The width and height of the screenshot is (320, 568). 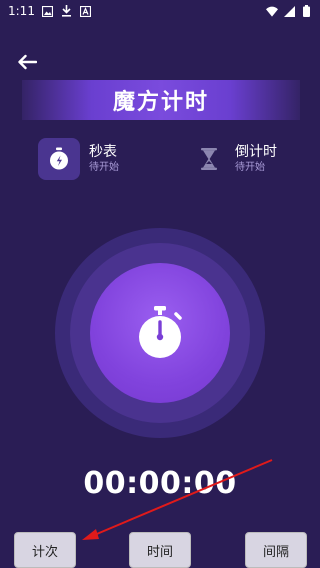 I want to click on mode-stopwatch: 秒表 待开始, so click(x=78, y=159).